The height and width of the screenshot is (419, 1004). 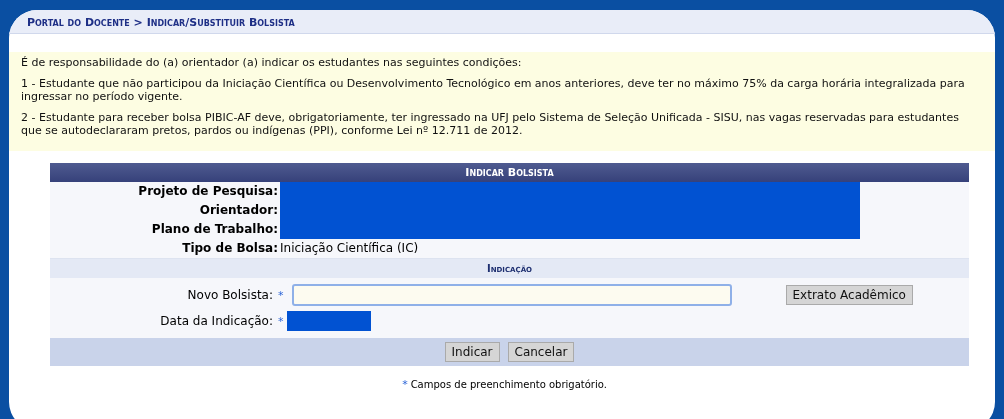 What do you see at coordinates (229, 295) in the screenshot?
I see `field-label: Novo Bolsista:` at bounding box center [229, 295].